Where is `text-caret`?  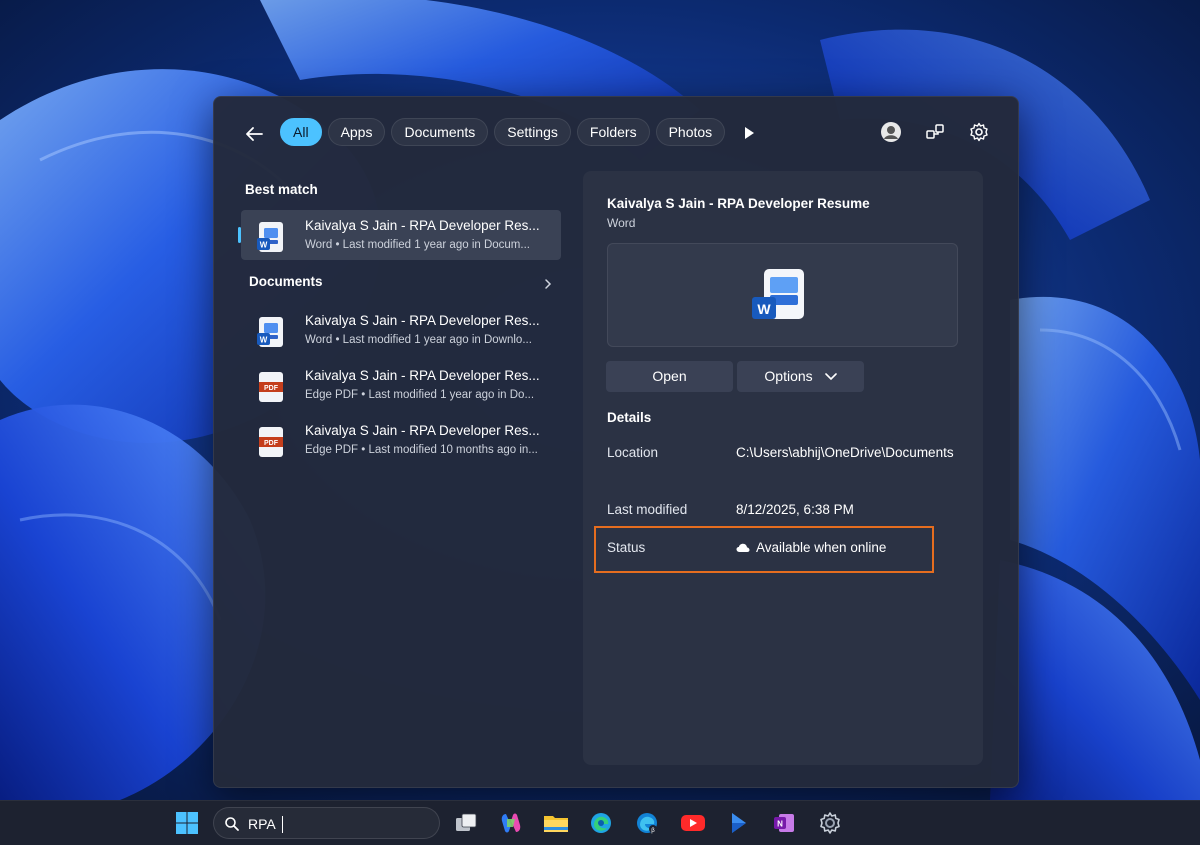
text-caret is located at coordinates (282, 824).